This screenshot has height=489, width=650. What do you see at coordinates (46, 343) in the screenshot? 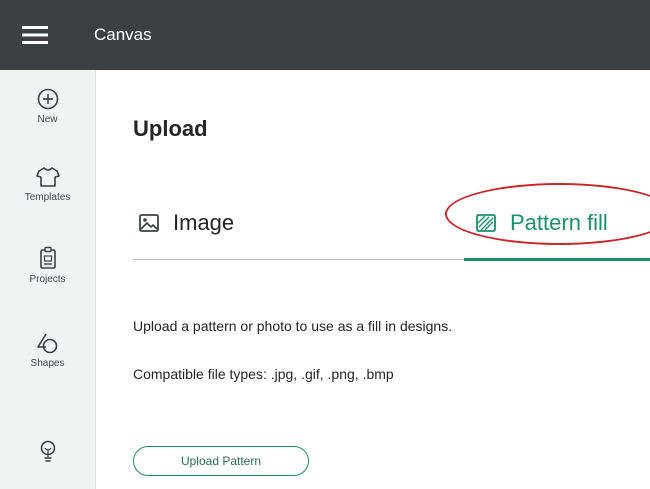
I see `shapes-icon` at bounding box center [46, 343].